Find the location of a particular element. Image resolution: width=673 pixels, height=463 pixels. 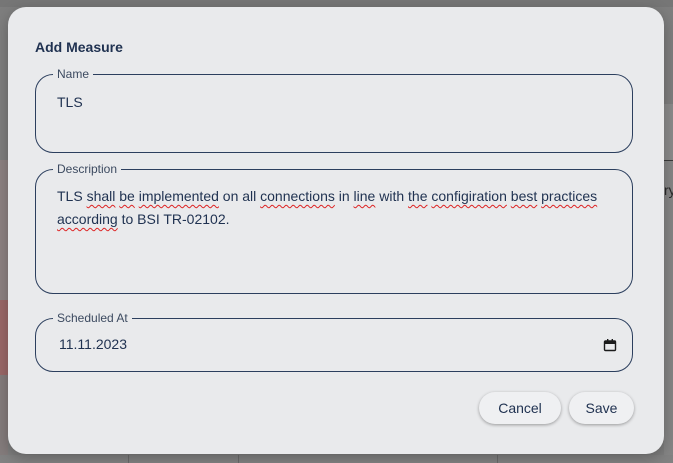

description-field-label: Description is located at coordinates (87, 169).